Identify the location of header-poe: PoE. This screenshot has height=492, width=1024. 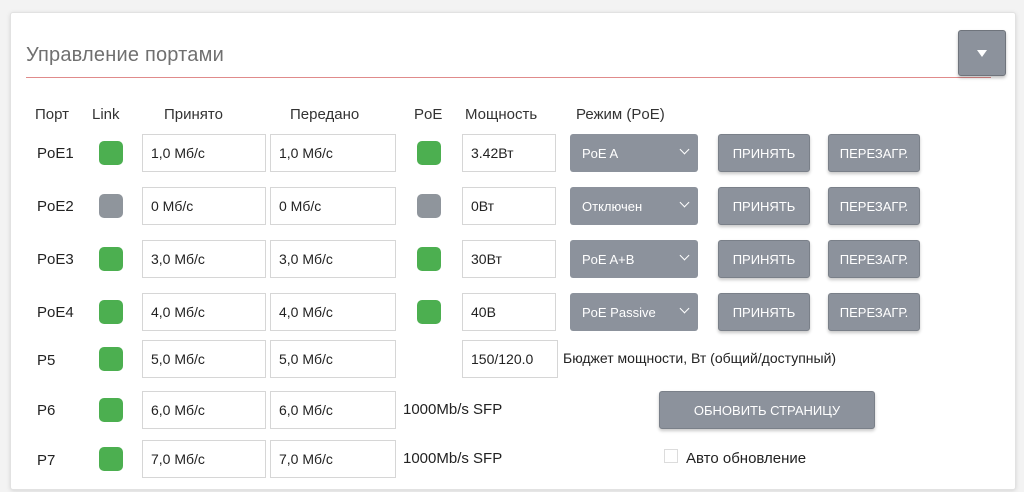
(428, 114).